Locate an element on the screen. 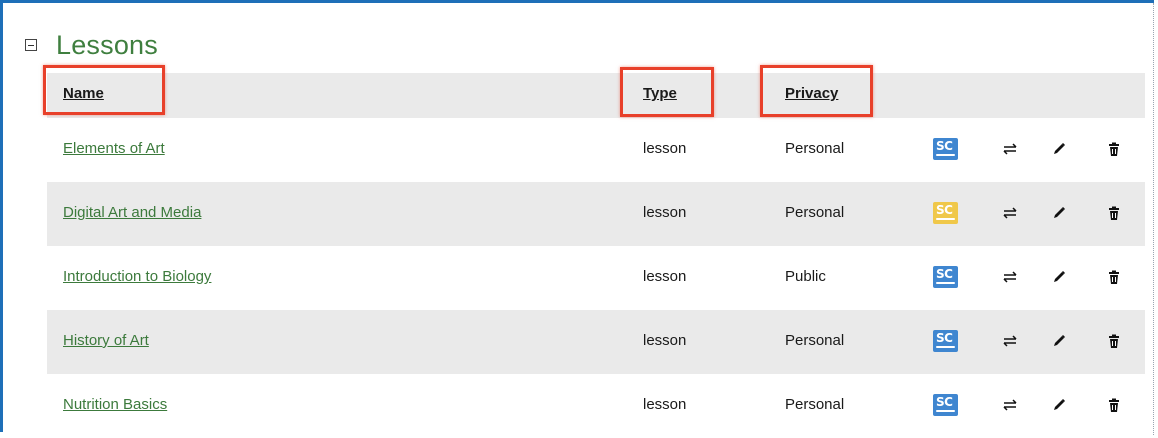 The height and width of the screenshot is (438, 1158). lesson-link: Elements of Art is located at coordinates (114, 148).